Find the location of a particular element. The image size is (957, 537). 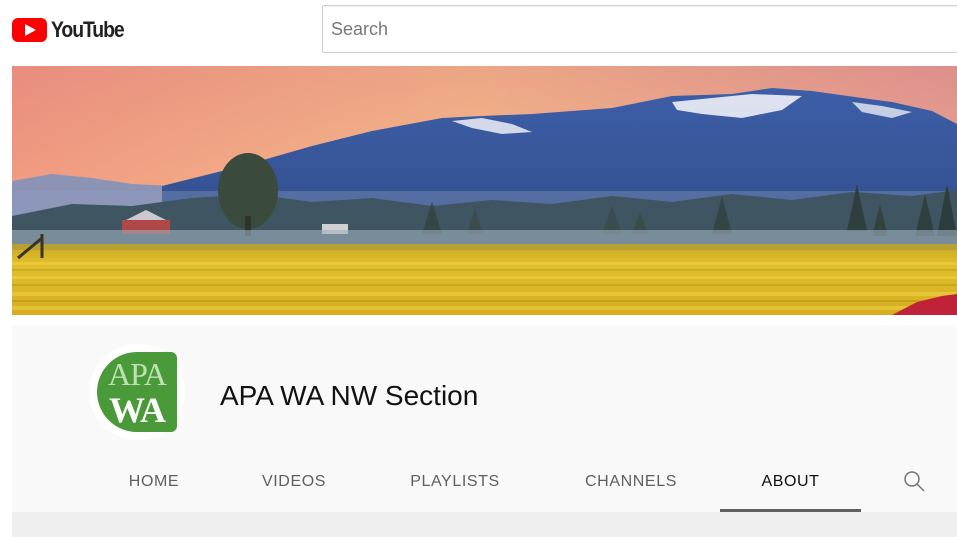

search-icon is located at coordinates (914, 481).